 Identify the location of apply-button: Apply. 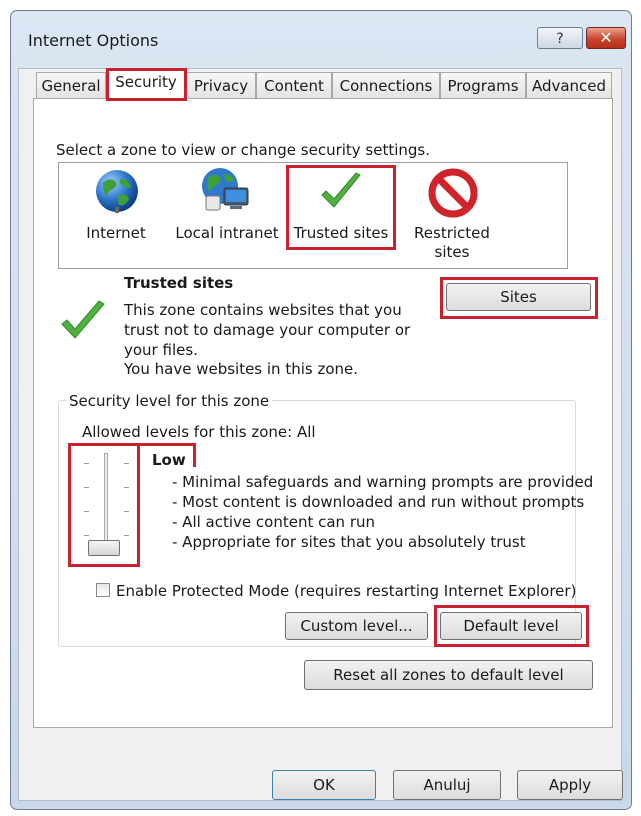
(570, 785).